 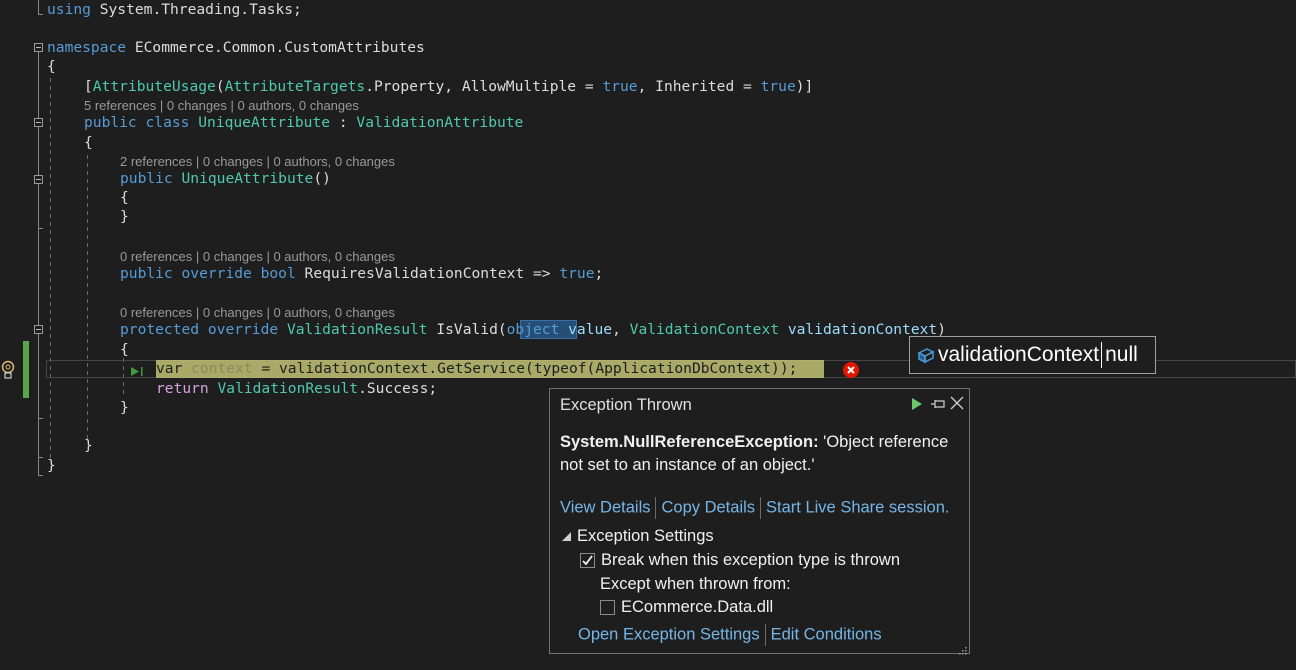 I want to click on datatip: validationContext null, so click(x=1032, y=355).